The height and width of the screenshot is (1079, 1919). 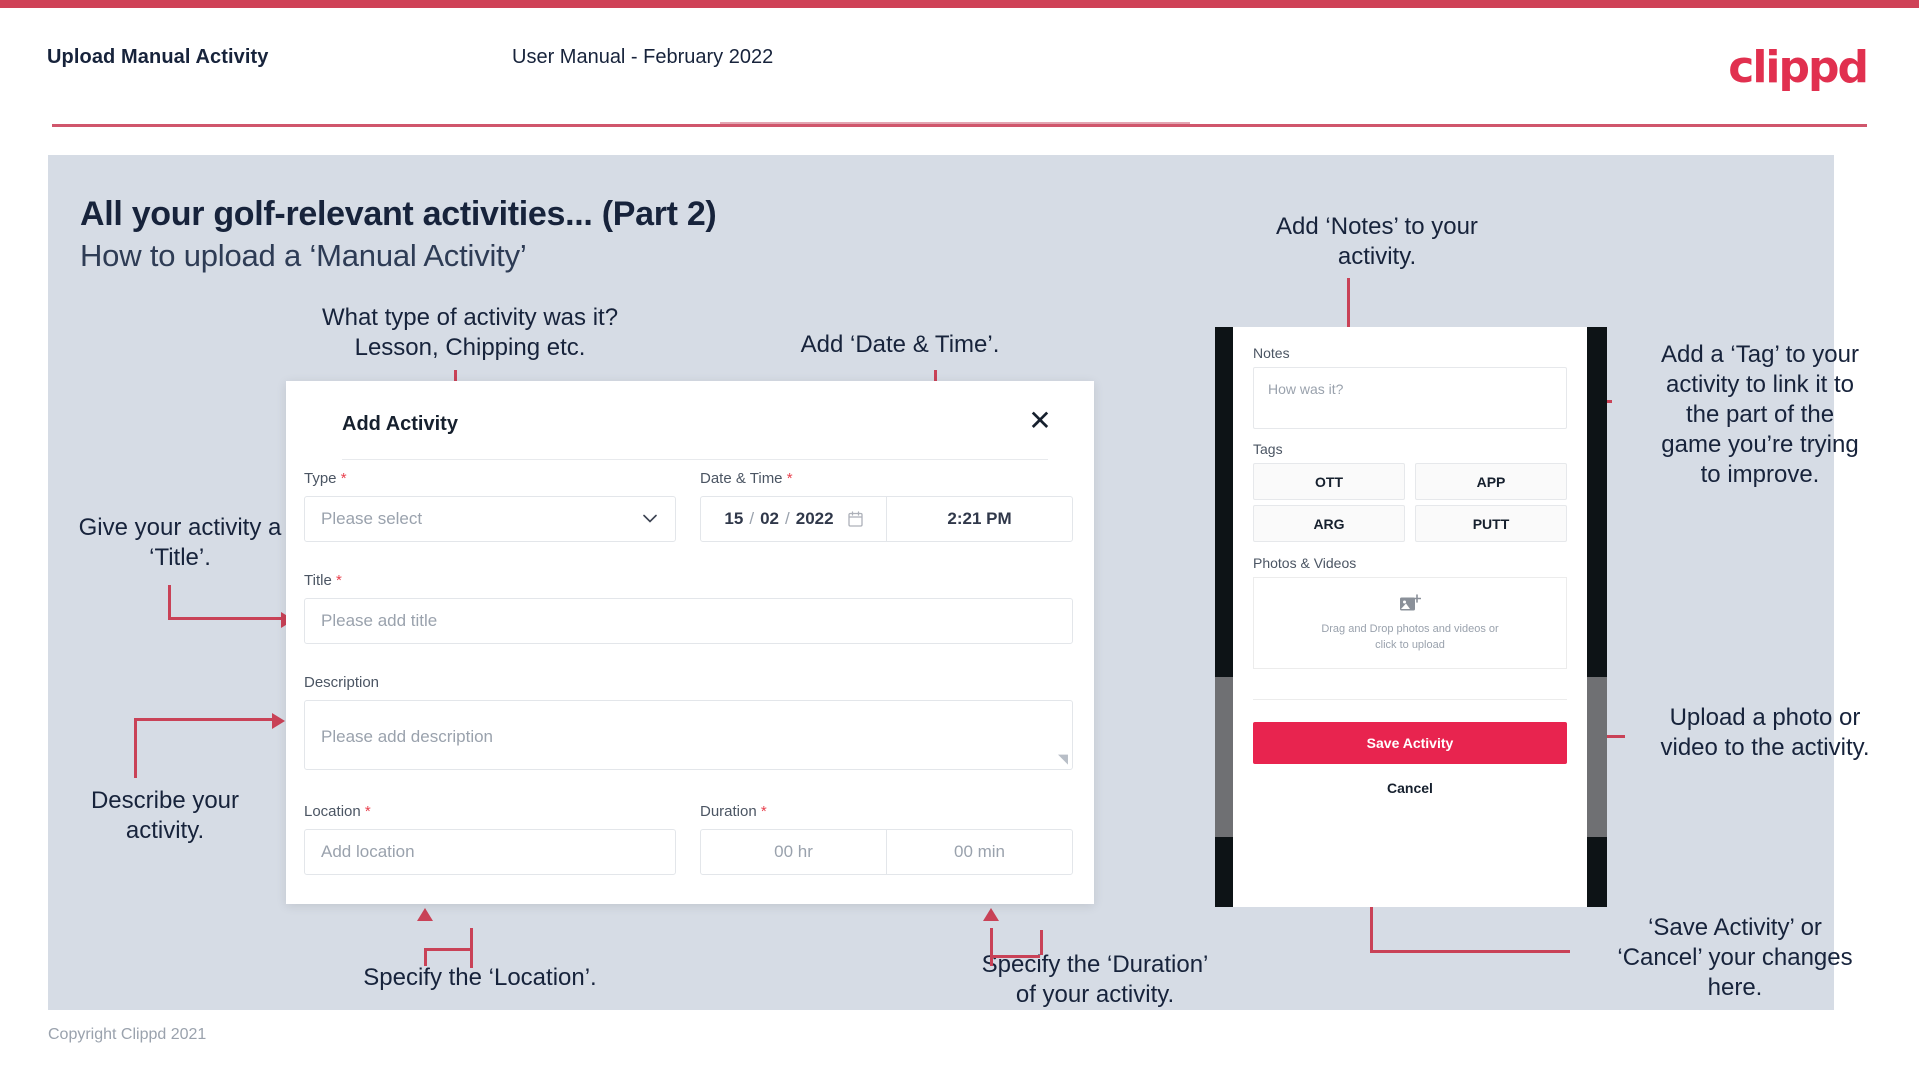 I want to click on date-month: 02, so click(x=769, y=518).